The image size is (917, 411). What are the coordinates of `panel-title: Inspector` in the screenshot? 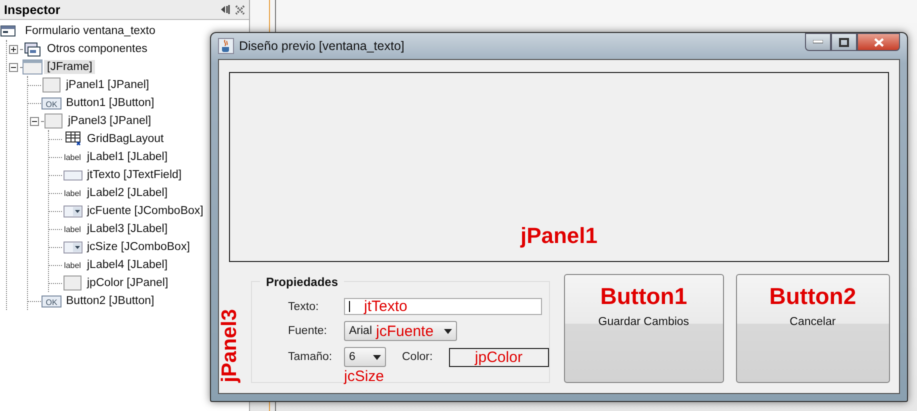 It's located at (32, 9).